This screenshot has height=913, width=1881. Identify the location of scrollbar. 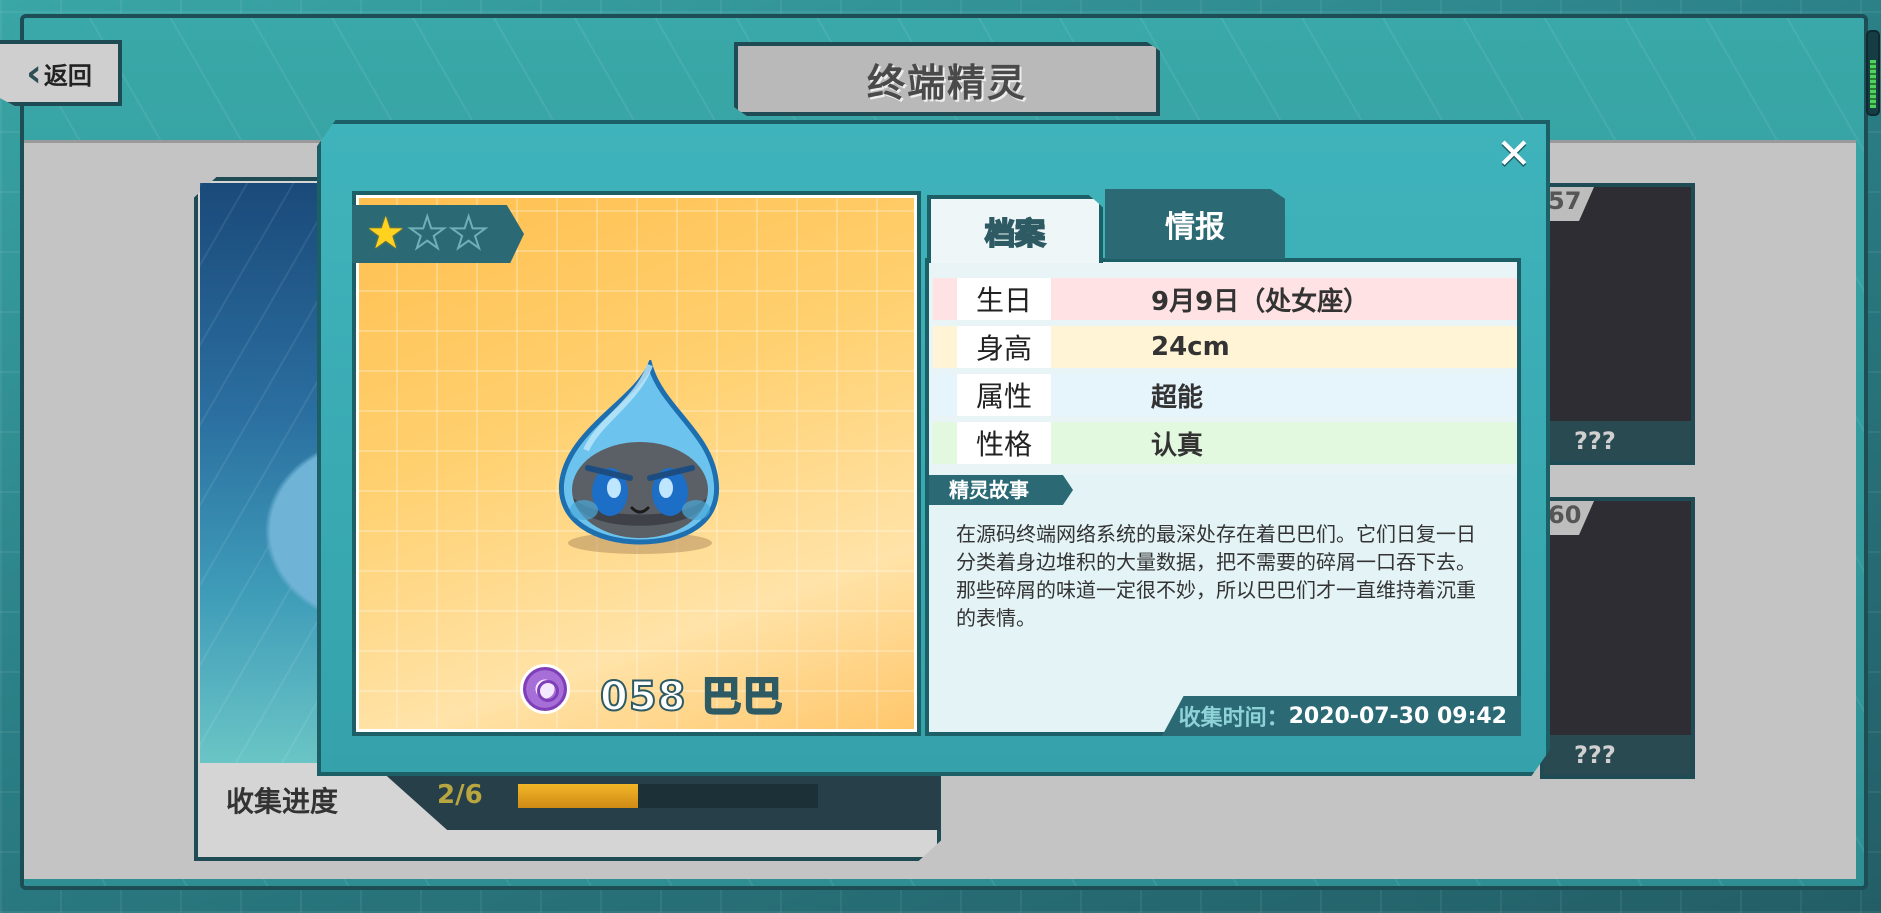
(1873, 73).